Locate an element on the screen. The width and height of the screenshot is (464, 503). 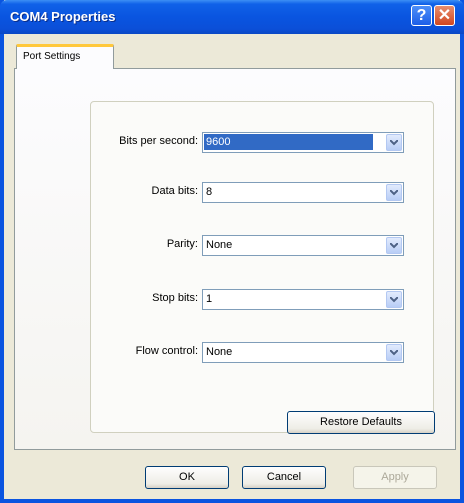
title-bar: COM4 Properties ? ✕ is located at coordinates (232, 17).